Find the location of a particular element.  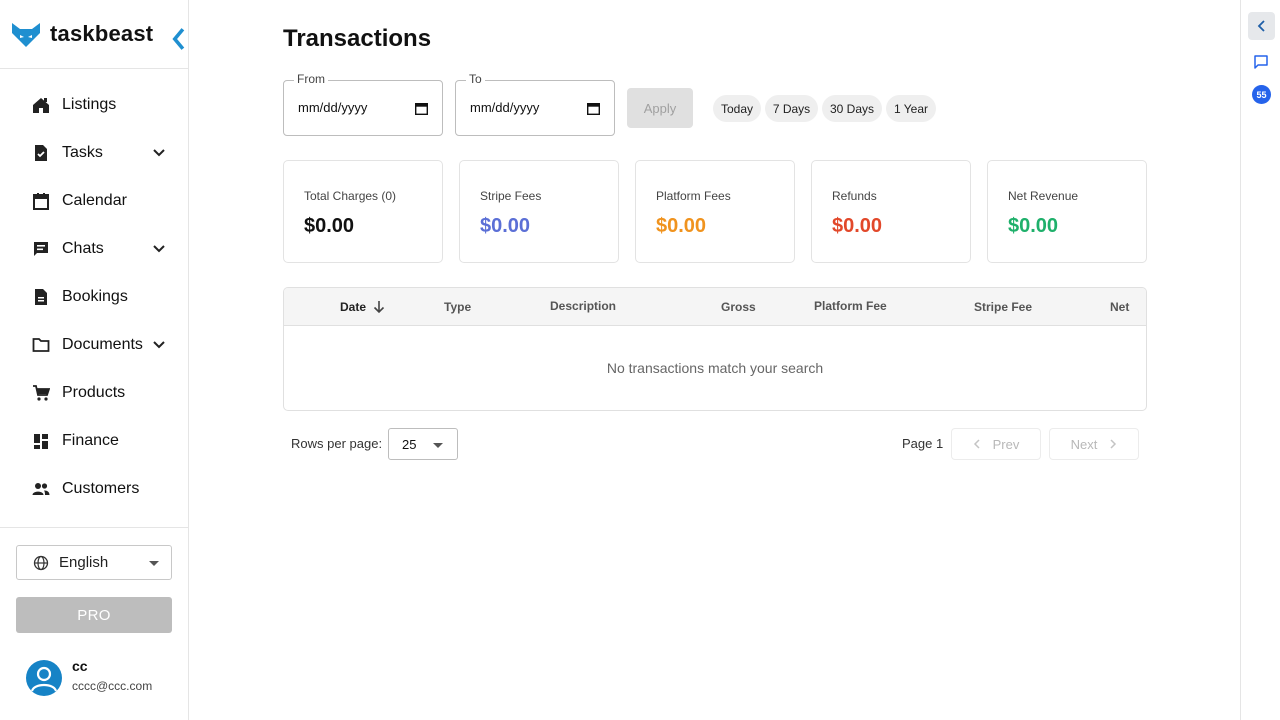

sidebar-item-customers: Customers is located at coordinates (94, 489).